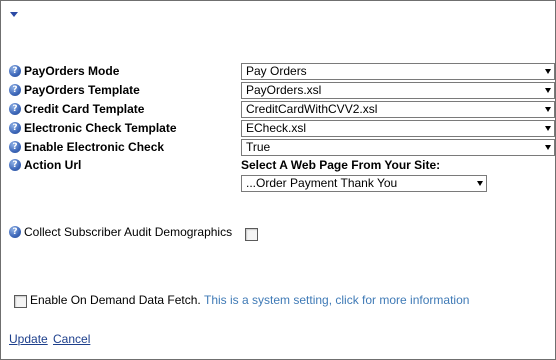  Describe the element at coordinates (71, 339) in the screenshot. I see `cancel-link: Cancel` at that location.